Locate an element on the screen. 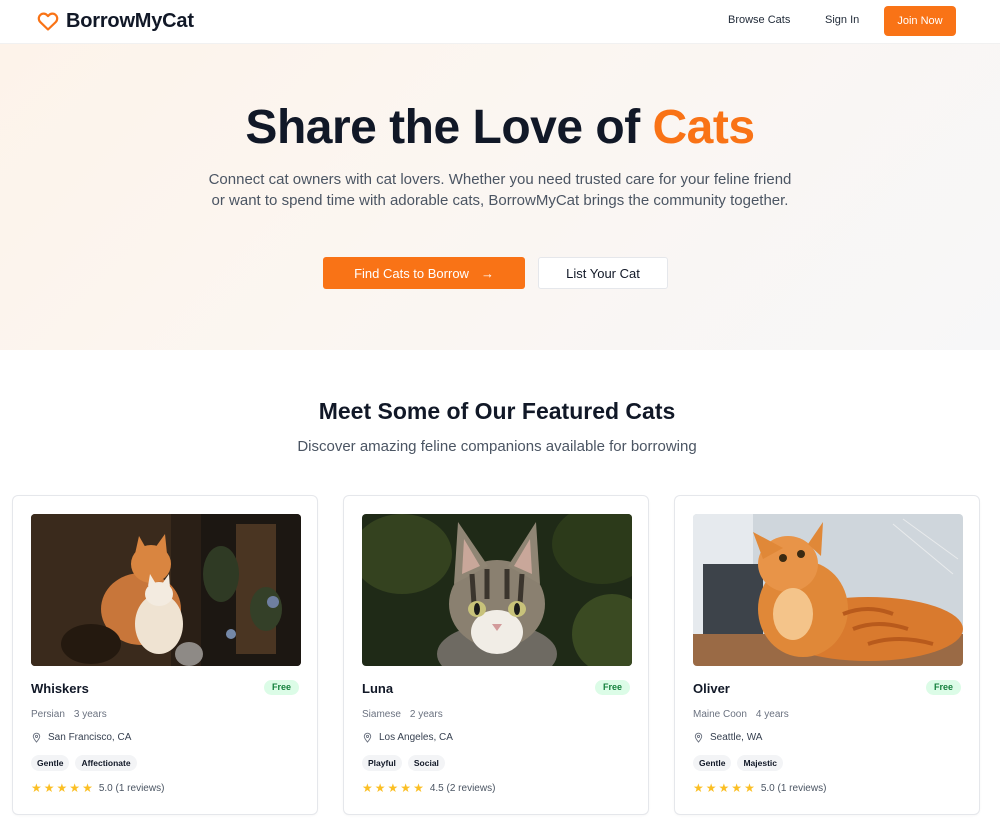 Image resolution: width=1000 pixels, height=822 pixels. top-navbar: BorrowMyCat Browse Cats Sign In Join Now is located at coordinates (500, 22).